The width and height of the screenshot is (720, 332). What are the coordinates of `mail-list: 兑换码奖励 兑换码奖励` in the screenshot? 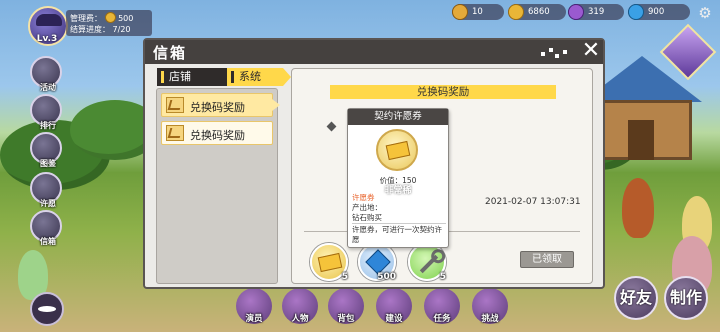 It's located at (218, 186).